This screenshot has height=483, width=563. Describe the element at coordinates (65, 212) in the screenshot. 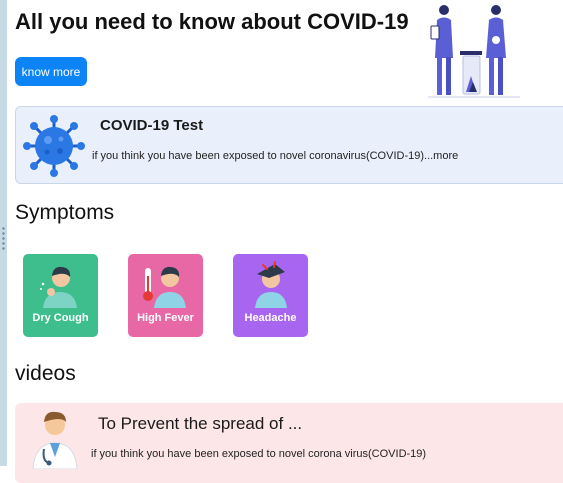

I see `symptoms-heading: Symptoms` at that location.